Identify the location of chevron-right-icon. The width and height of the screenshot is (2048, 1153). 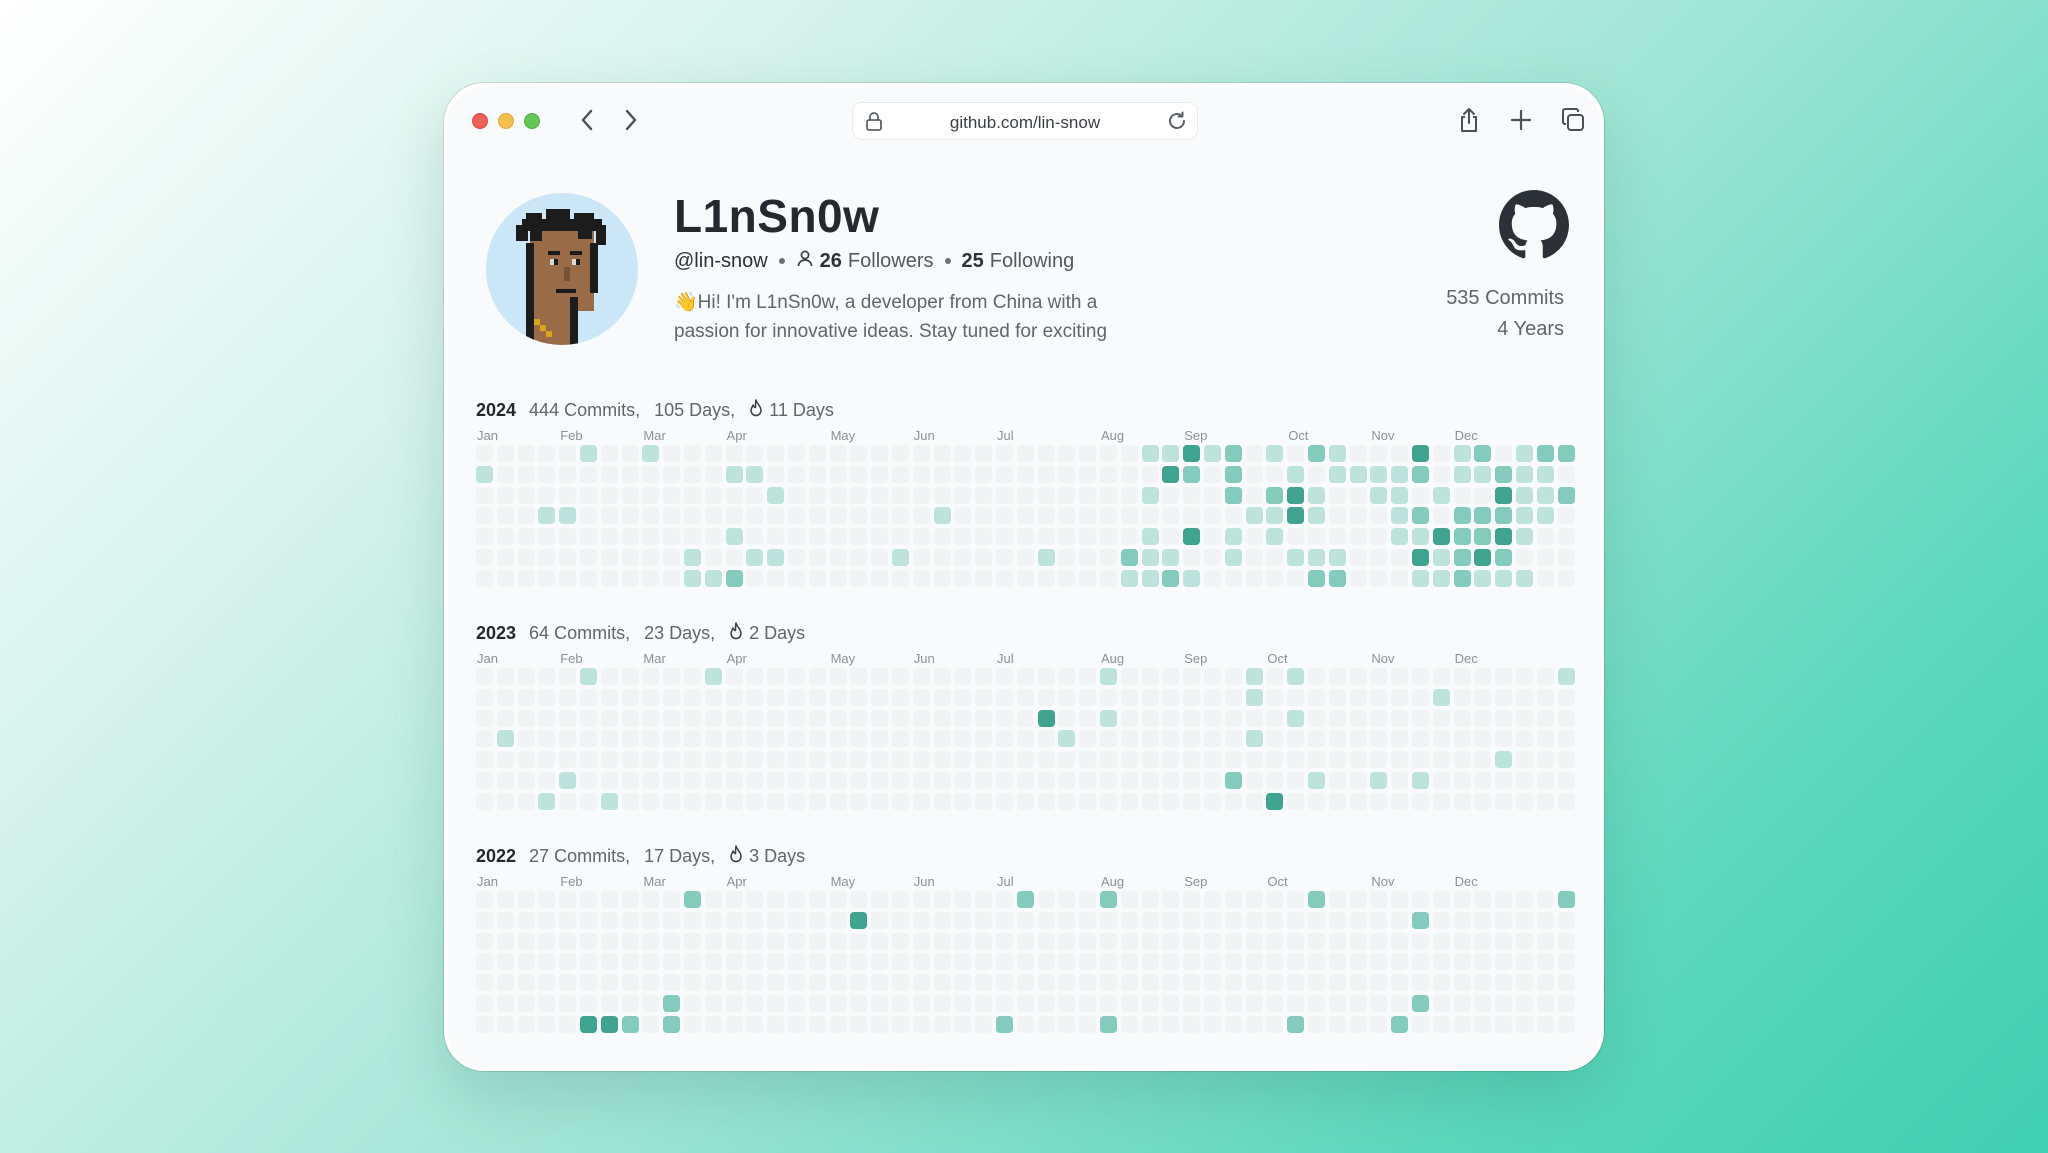
(631, 120).